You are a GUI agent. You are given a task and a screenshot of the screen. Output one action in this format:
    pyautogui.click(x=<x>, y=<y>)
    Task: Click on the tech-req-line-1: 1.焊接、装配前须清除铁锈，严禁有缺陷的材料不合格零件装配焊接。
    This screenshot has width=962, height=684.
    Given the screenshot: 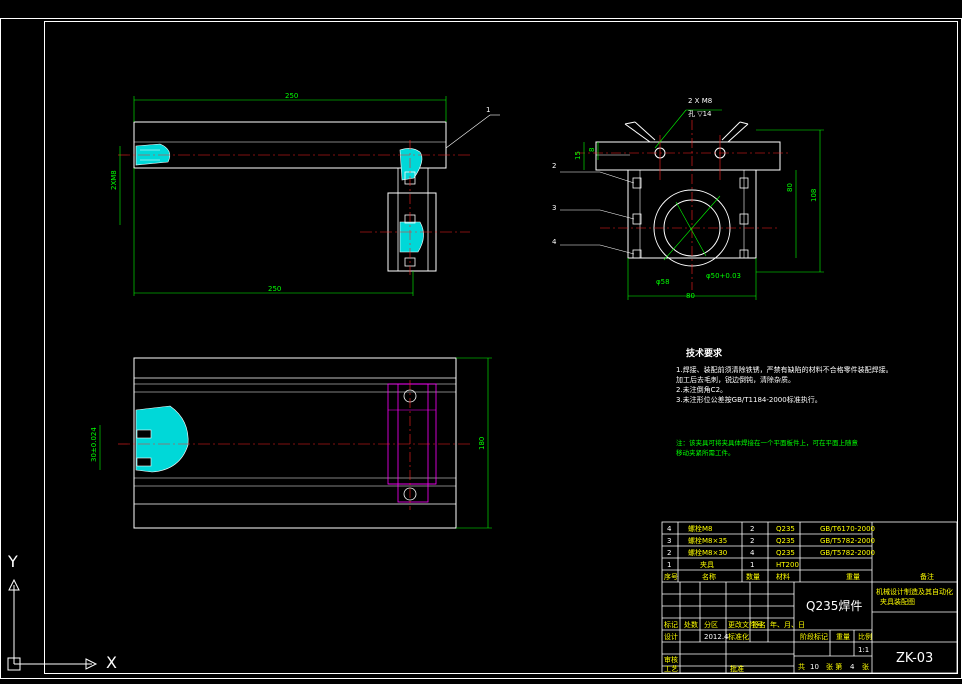 What is the action you would take?
    pyautogui.click(x=784, y=369)
    